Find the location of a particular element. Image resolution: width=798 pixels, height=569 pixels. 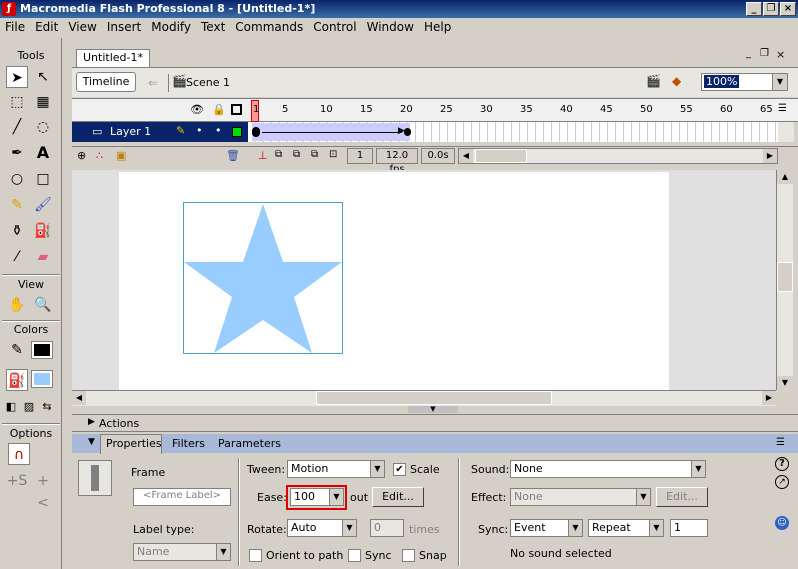

ease-input: 100 ▼ is located at coordinates (317, 497).